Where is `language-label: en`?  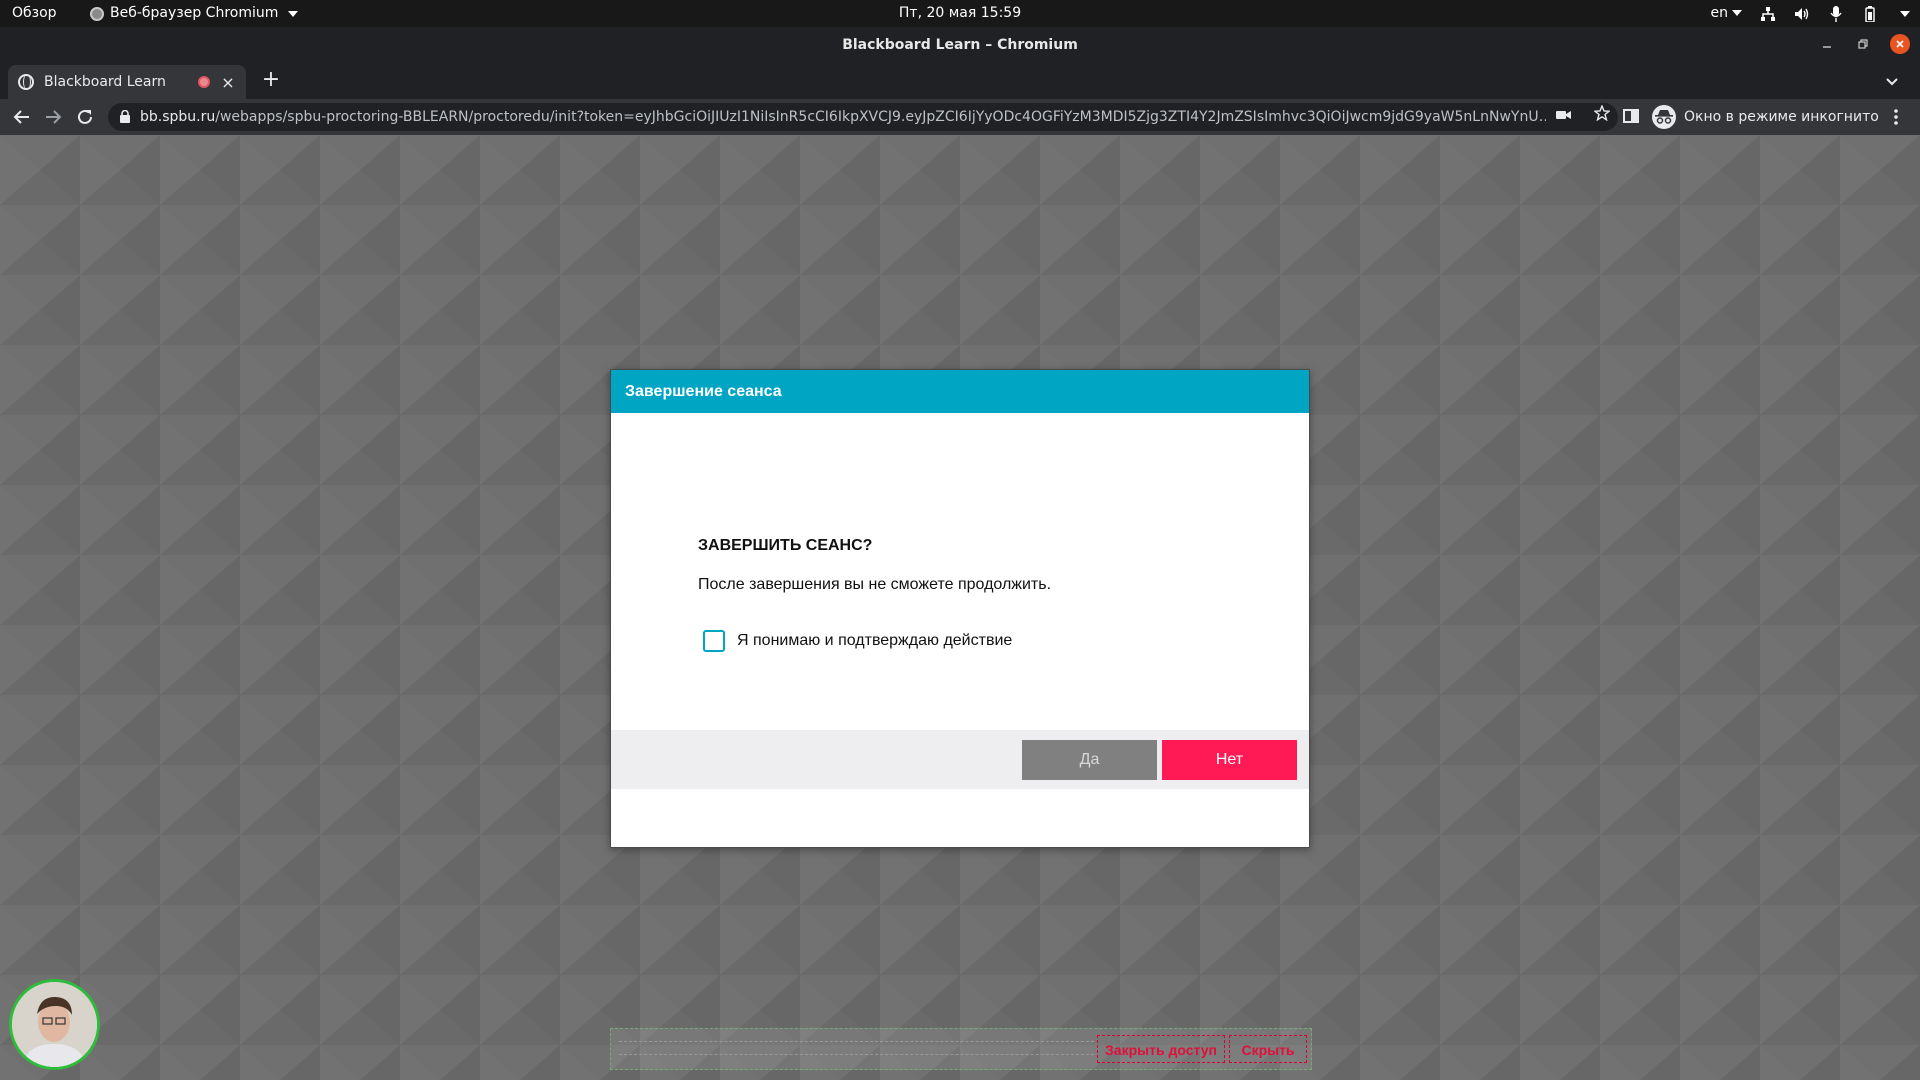
language-label: en is located at coordinates (1719, 13).